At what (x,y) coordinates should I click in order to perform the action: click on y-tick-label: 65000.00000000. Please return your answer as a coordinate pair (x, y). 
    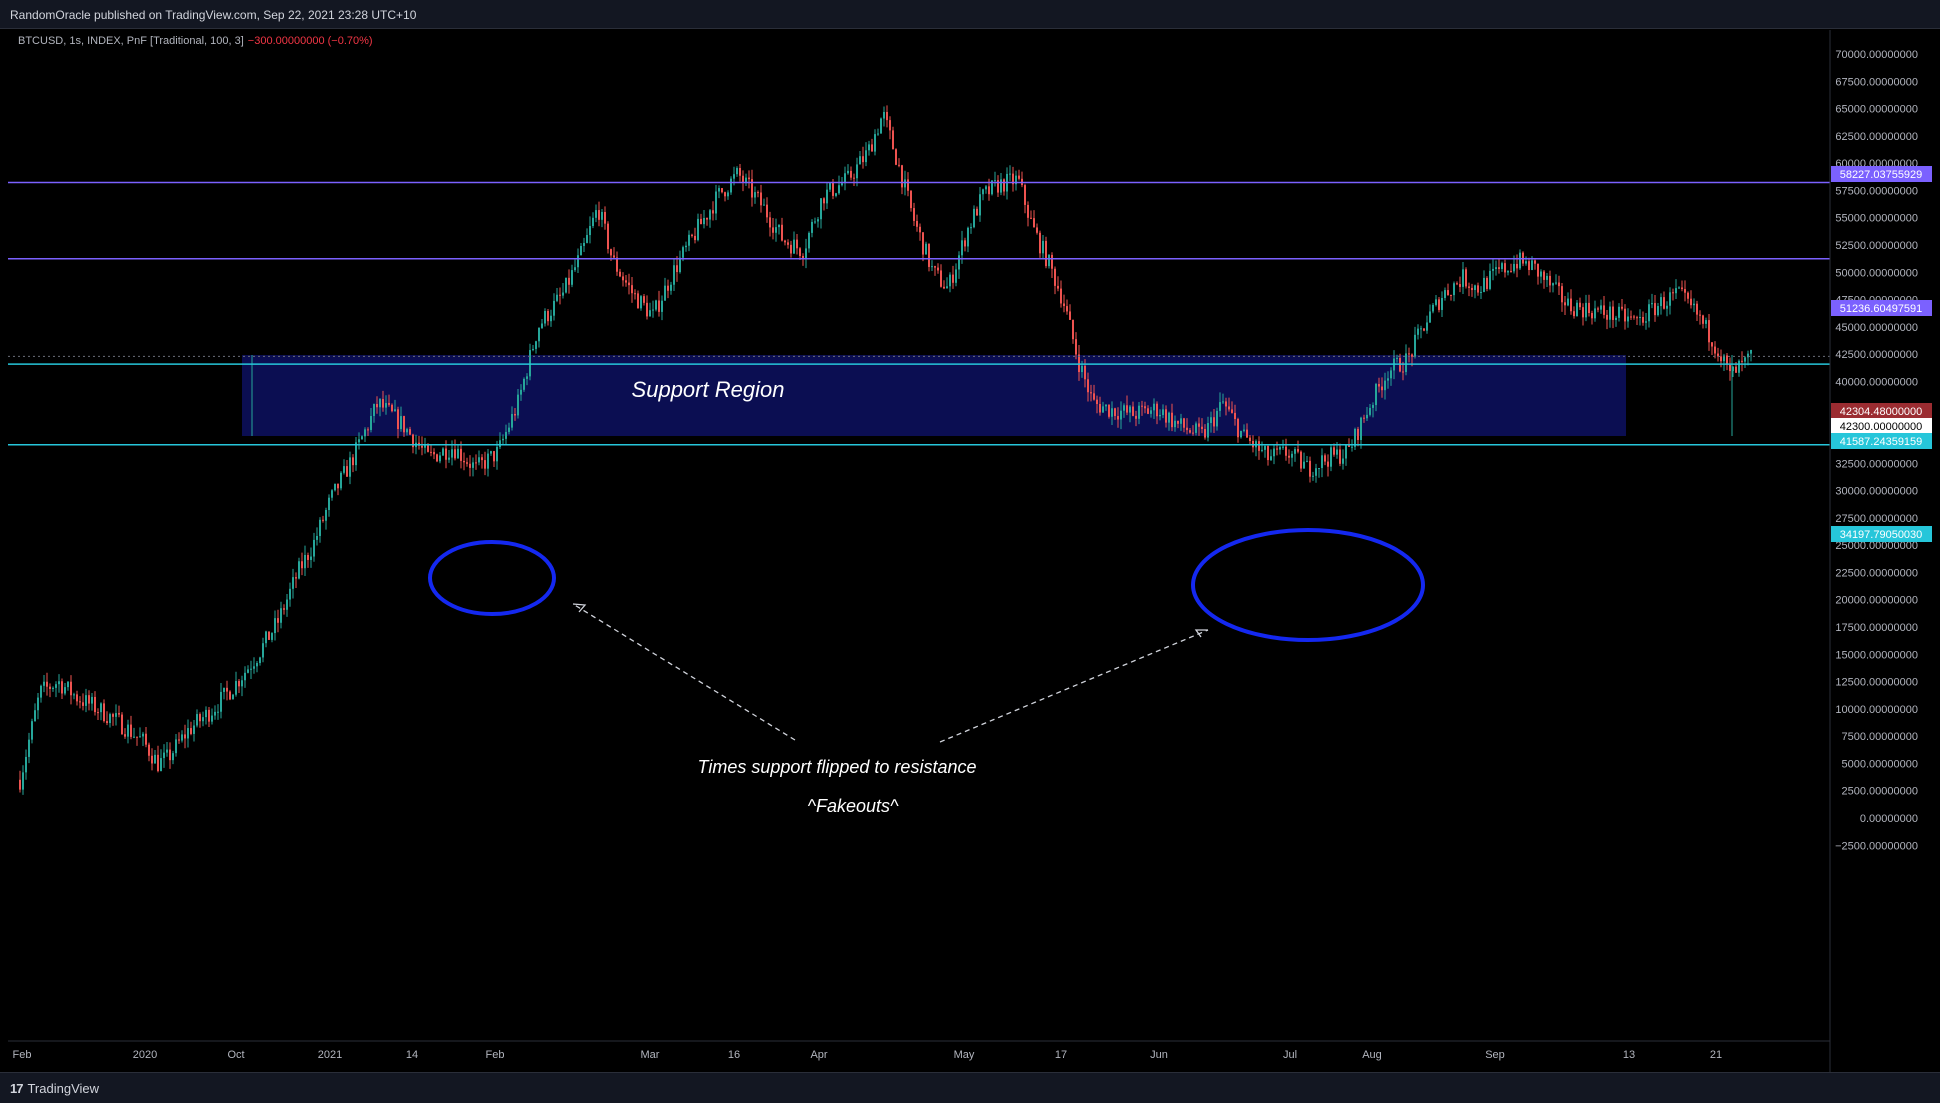
    Looking at the image, I should click on (1876, 110).